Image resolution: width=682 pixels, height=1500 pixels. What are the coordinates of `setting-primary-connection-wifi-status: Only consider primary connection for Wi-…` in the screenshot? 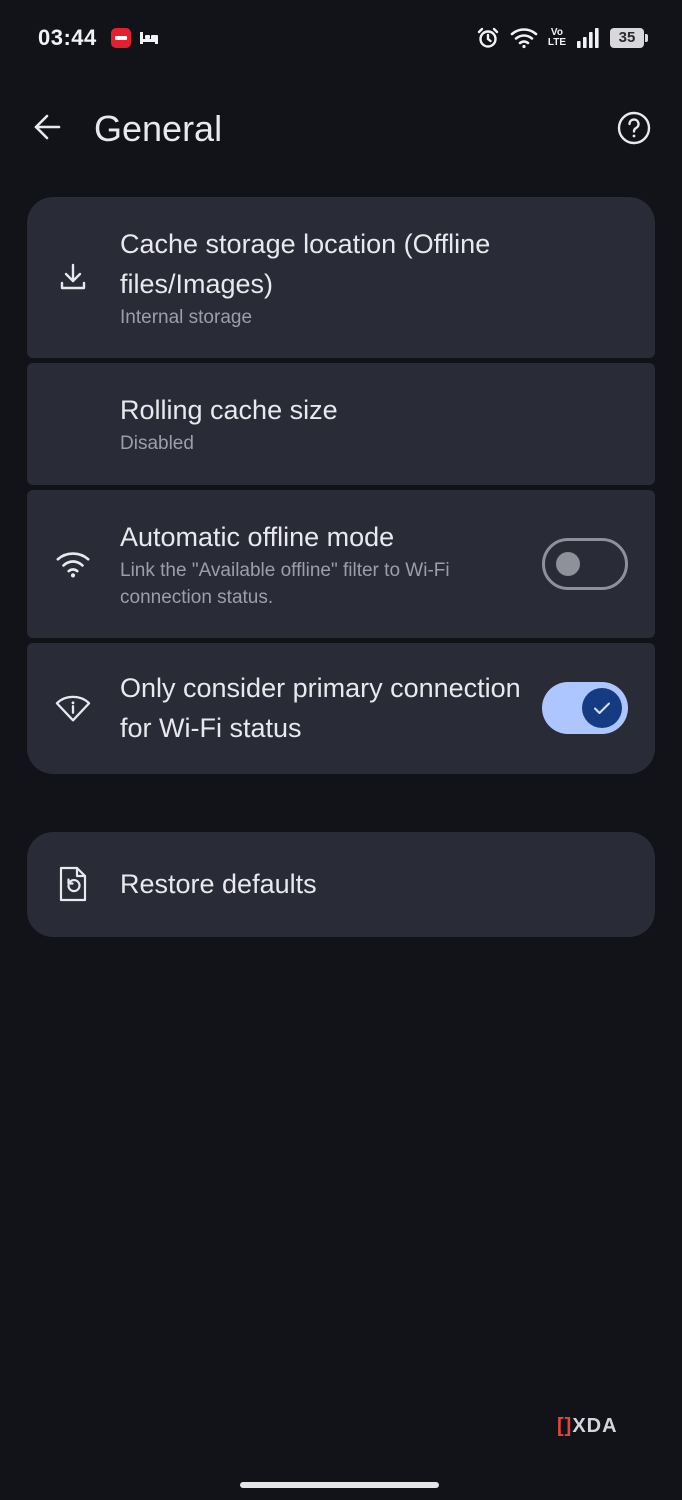 It's located at (341, 708).